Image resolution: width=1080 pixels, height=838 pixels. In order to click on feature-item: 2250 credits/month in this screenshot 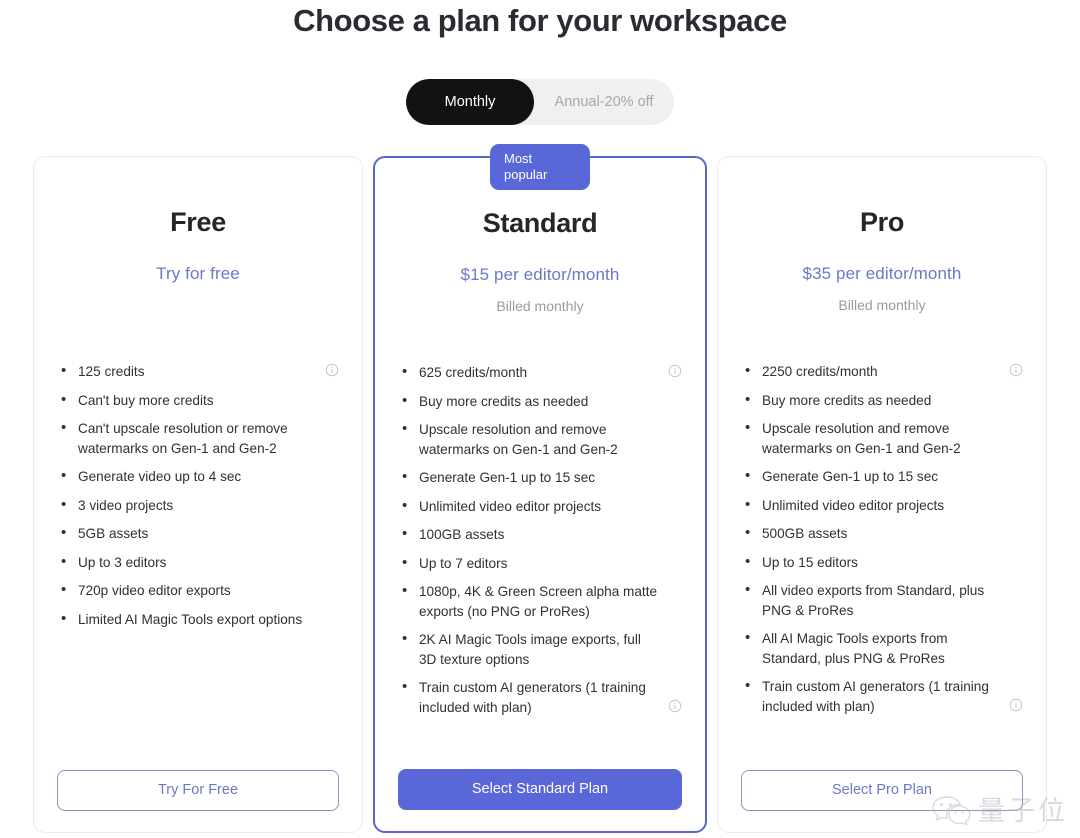, I will do `click(882, 371)`.